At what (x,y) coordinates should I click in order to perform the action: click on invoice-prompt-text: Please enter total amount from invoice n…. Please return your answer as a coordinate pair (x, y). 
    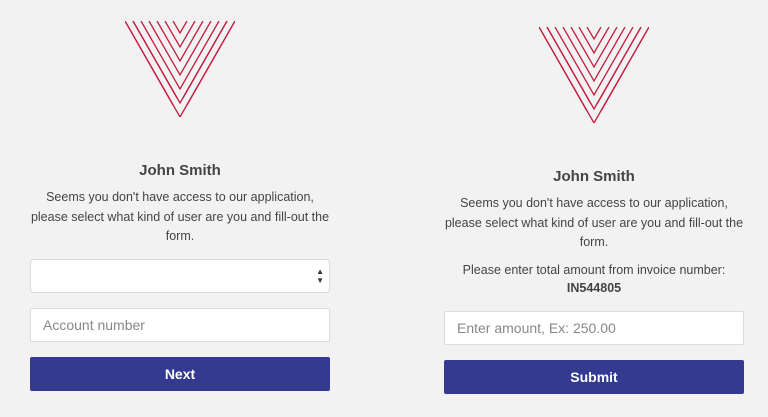
    Looking at the image, I should click on (594, 270).